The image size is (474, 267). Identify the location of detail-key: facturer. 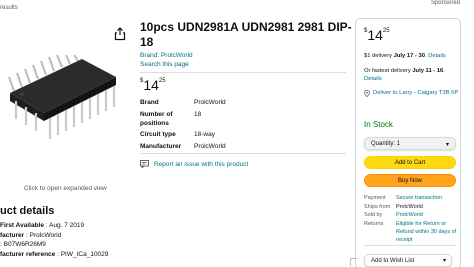
(12, 235).